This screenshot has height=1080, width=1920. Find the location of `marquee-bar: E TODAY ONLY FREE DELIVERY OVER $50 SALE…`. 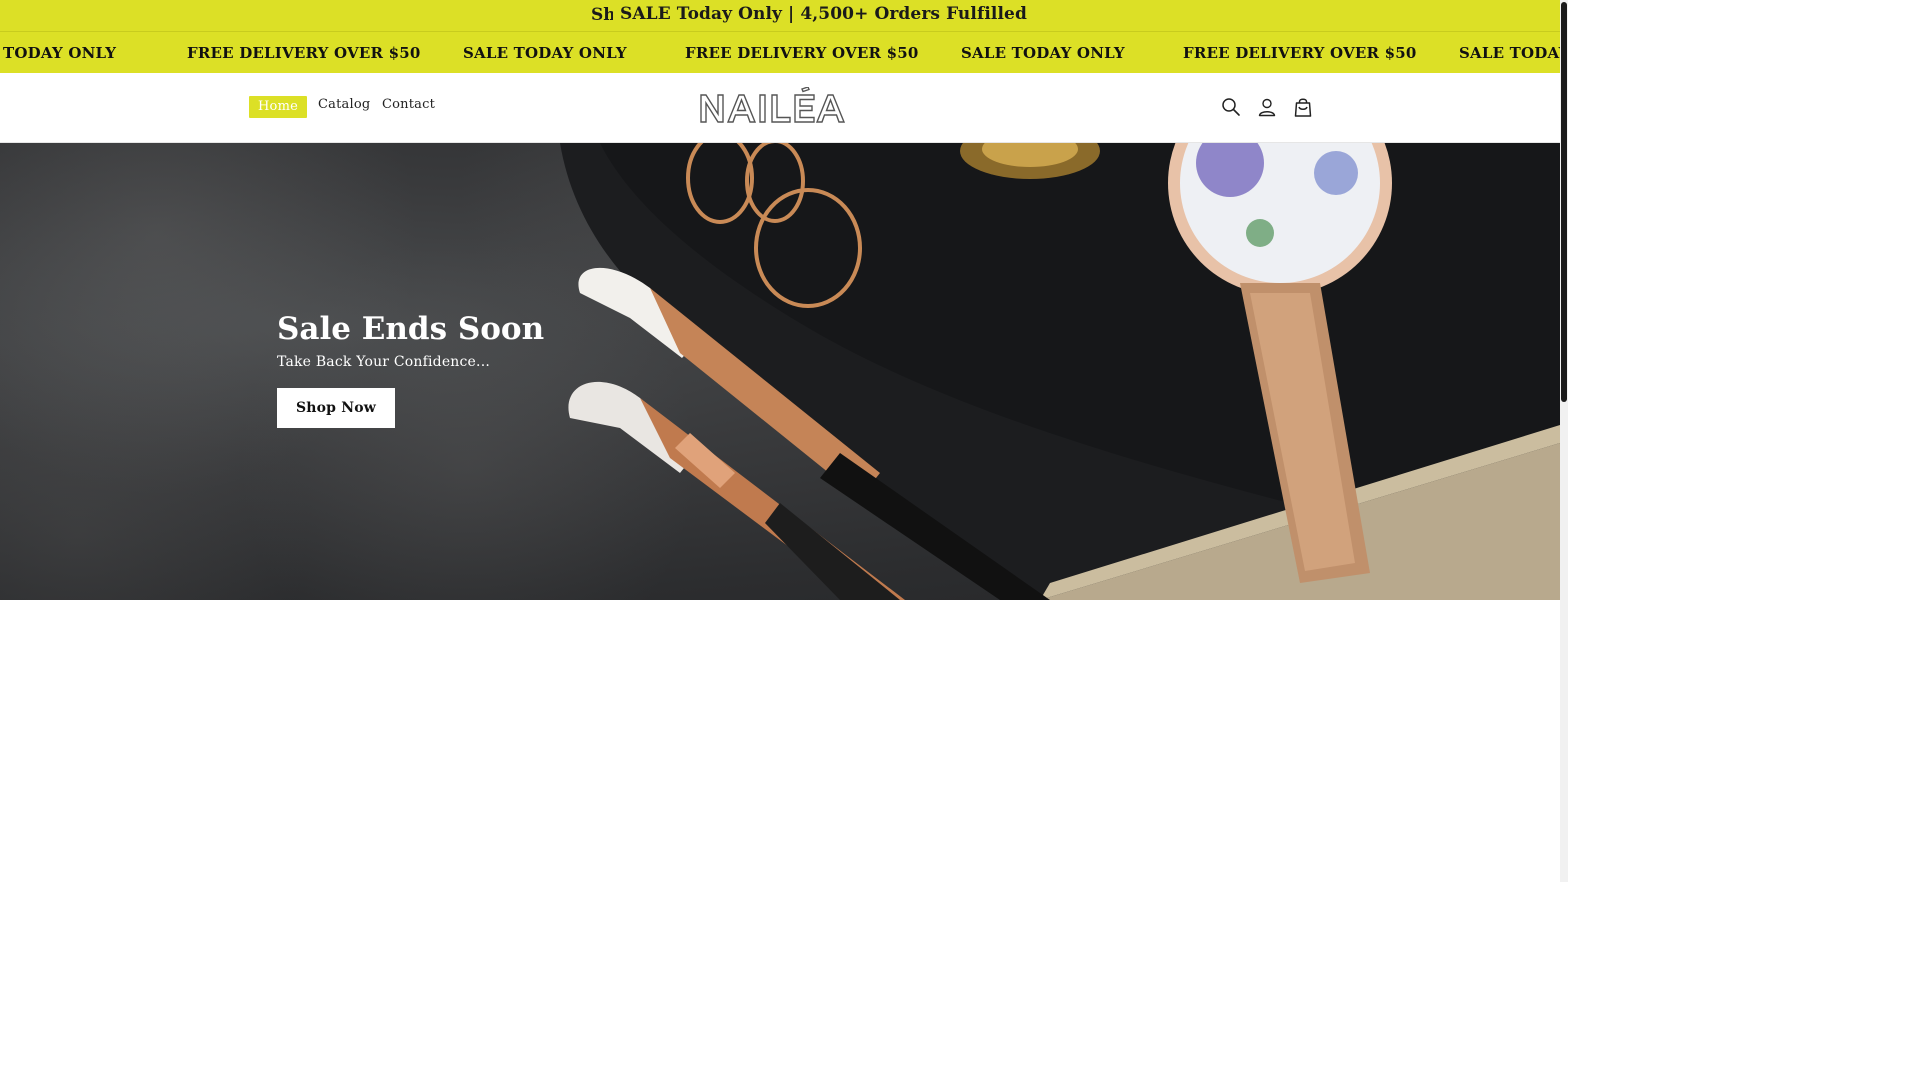

marquee-bar: E TODAY ONLY FREE DELIVERY OVER $50 SALE… is located at coordinates (780, 52).